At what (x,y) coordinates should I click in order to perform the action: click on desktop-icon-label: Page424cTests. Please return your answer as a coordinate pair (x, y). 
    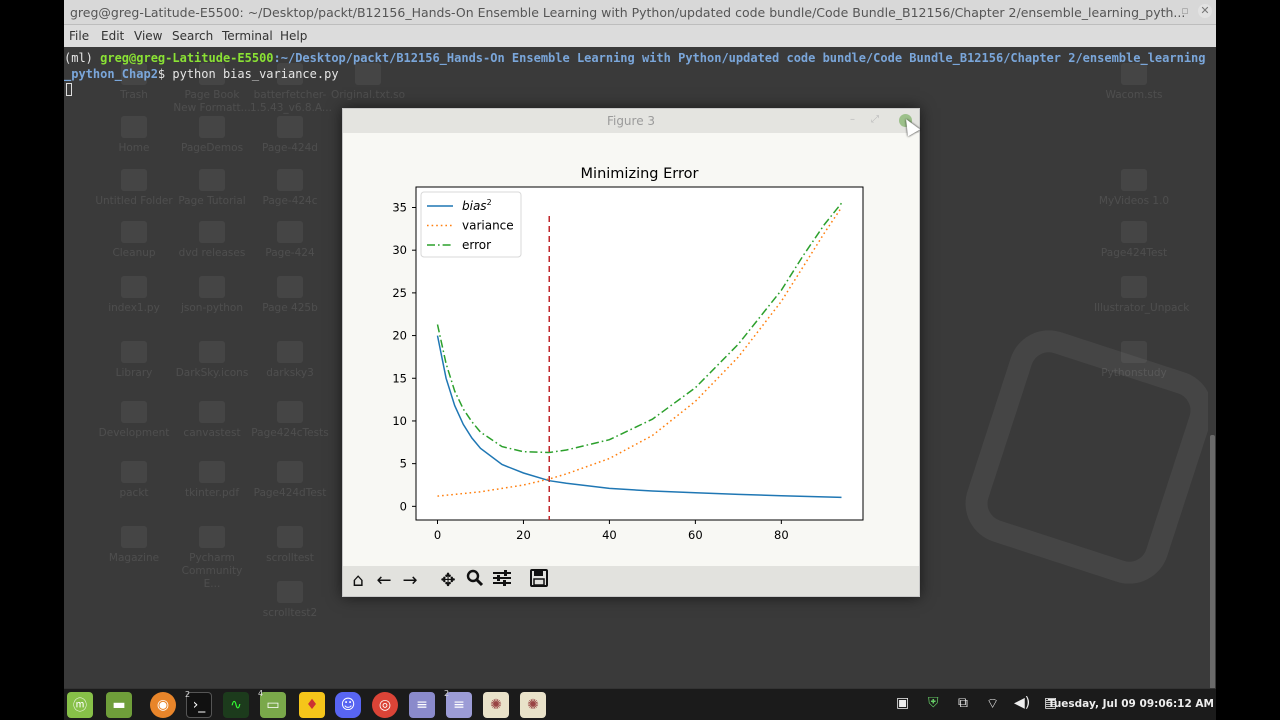
    Looking at the image, I should click on (290, 433).